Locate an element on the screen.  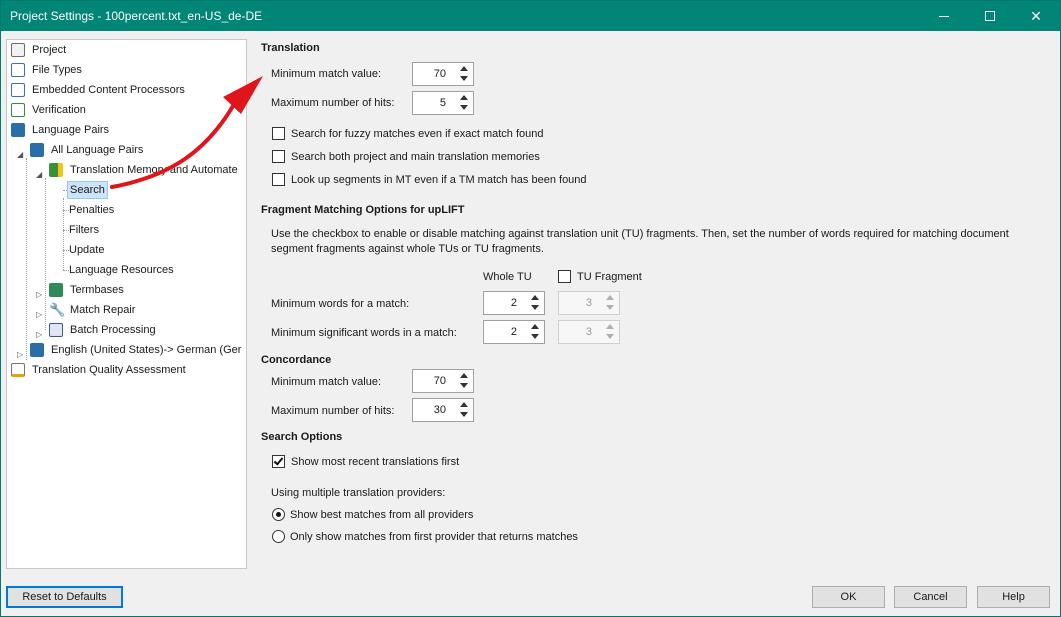
minimize-icon is located at coordinates (944, 16).